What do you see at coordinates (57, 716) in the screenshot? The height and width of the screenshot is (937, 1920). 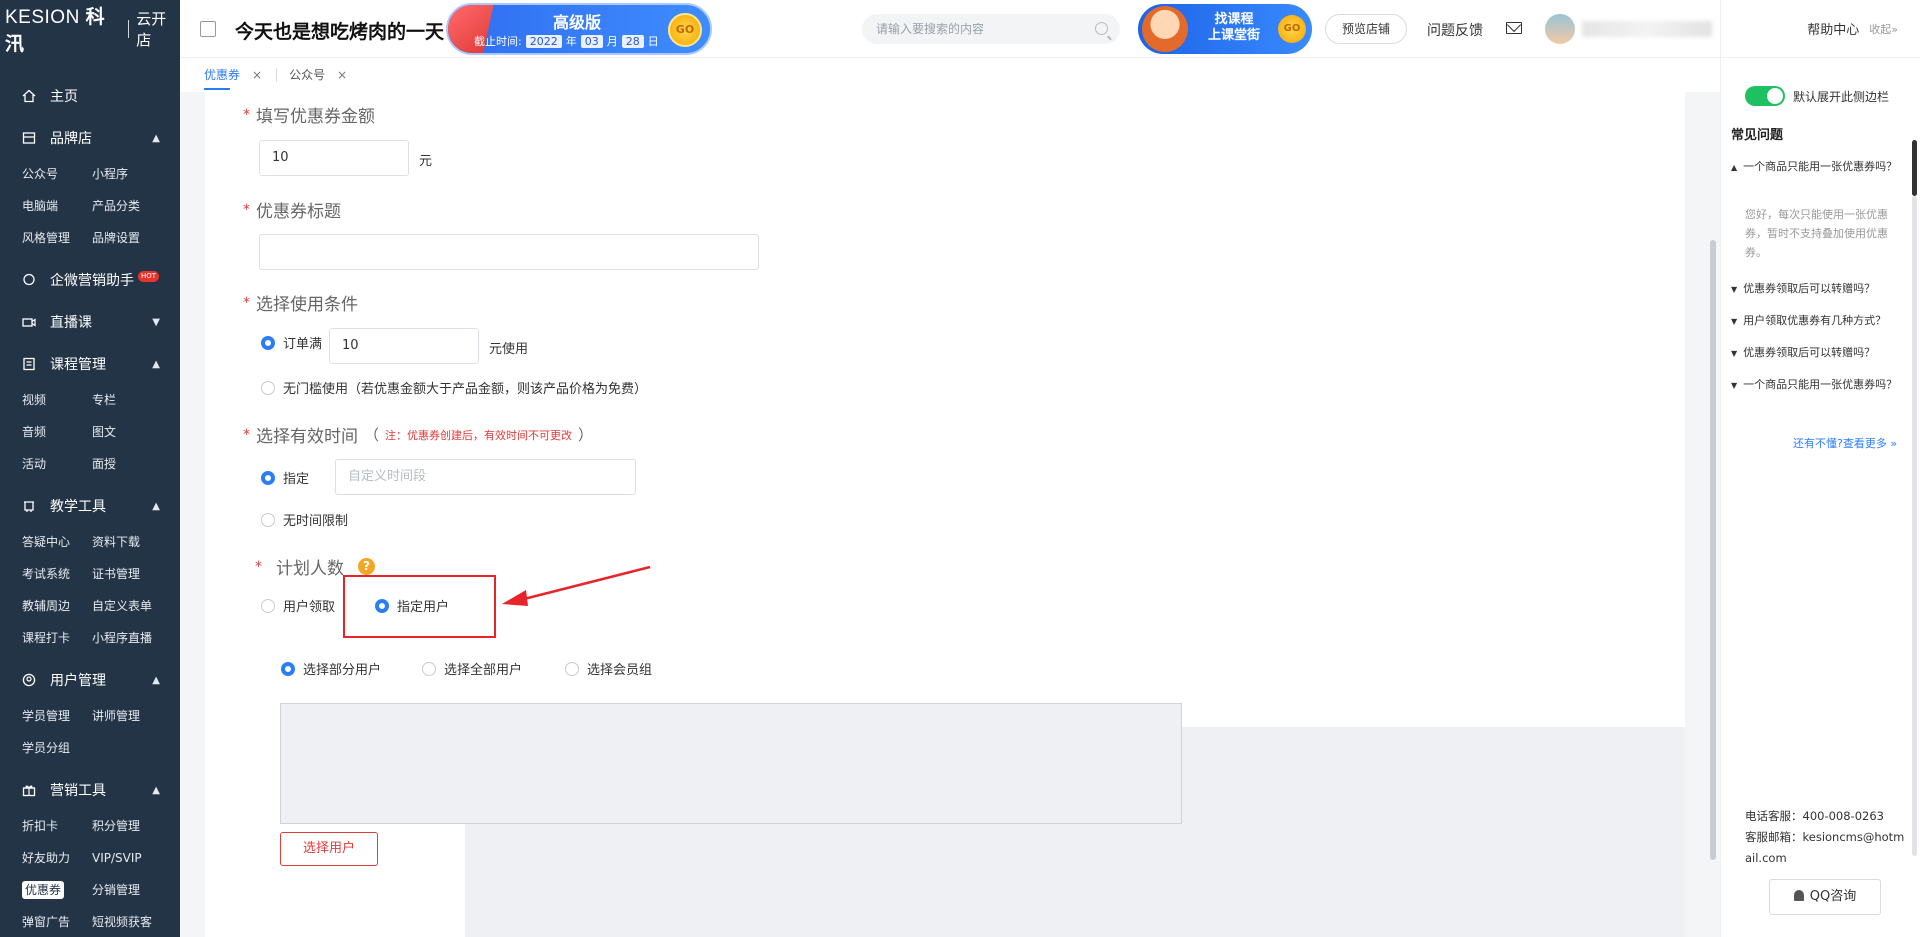 I see `nav-item-students: 学员管理` at bounding box center [57, 716].